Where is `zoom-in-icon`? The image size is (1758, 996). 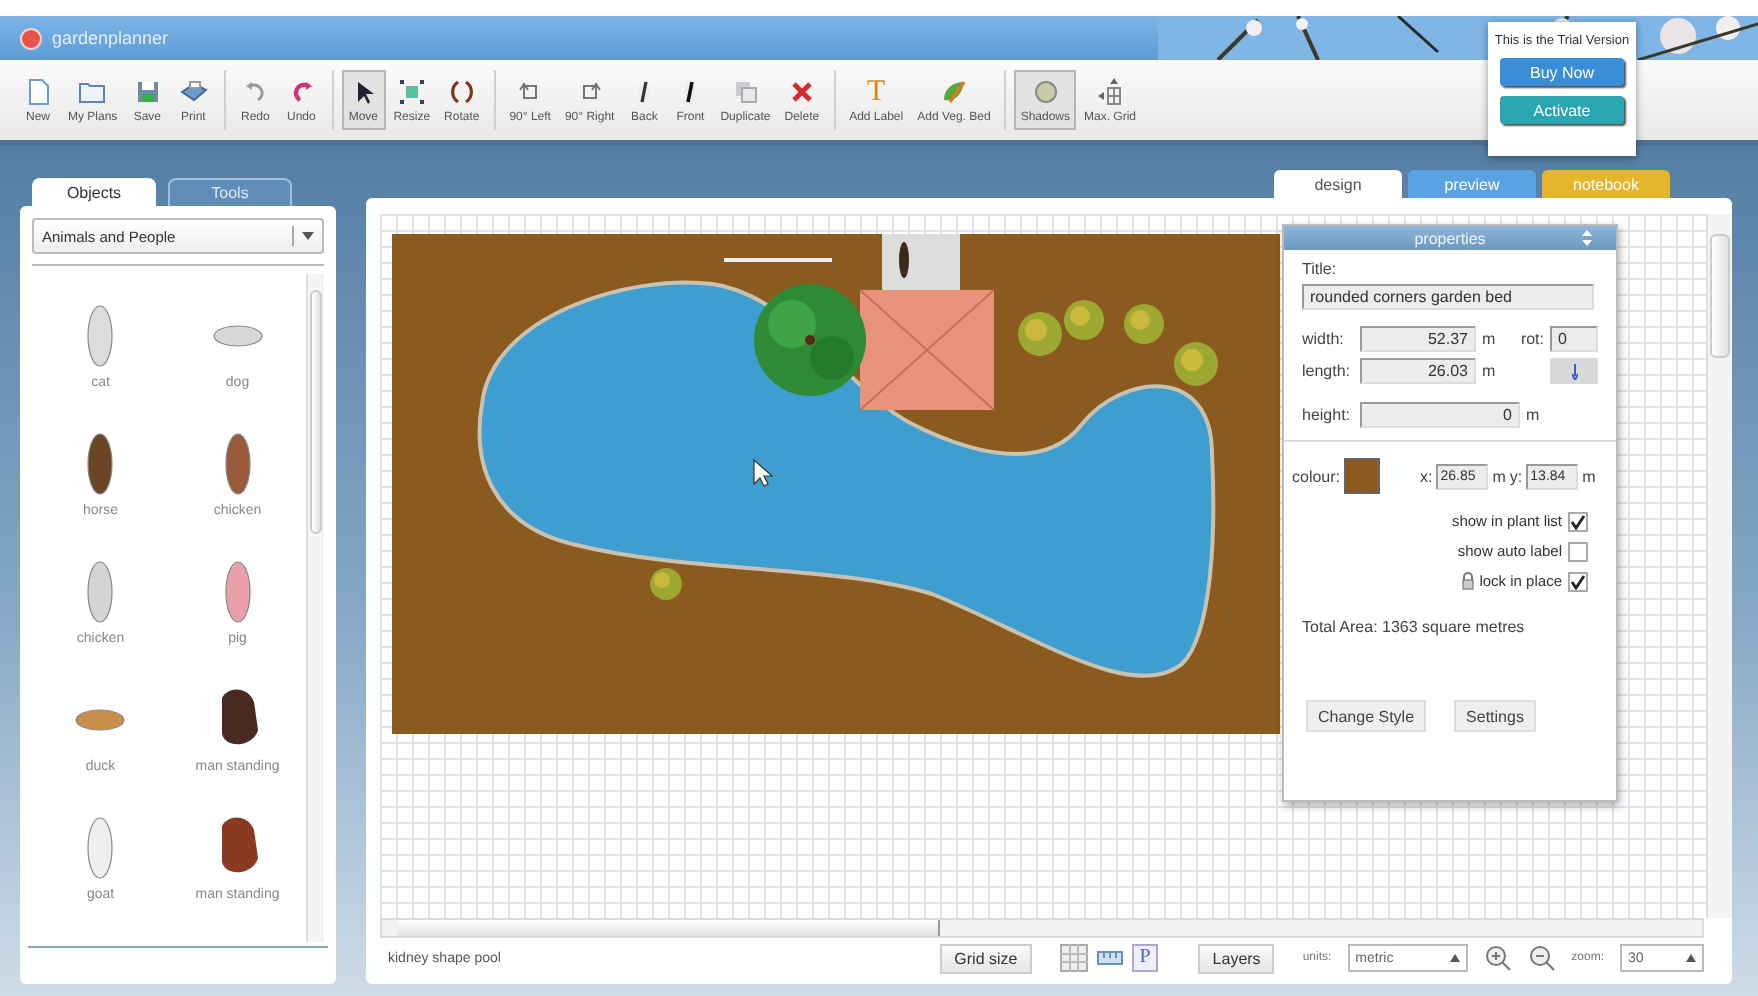
zoom-in-icon is located at coordinates (1497, 958).